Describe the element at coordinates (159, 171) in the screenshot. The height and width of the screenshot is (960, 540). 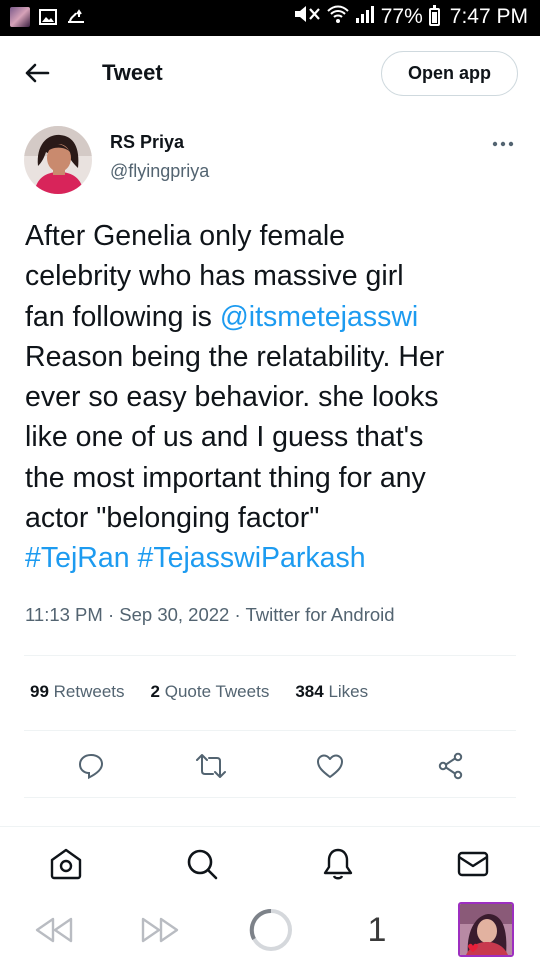
I see `author-handle: @flyingpriya` at that location.